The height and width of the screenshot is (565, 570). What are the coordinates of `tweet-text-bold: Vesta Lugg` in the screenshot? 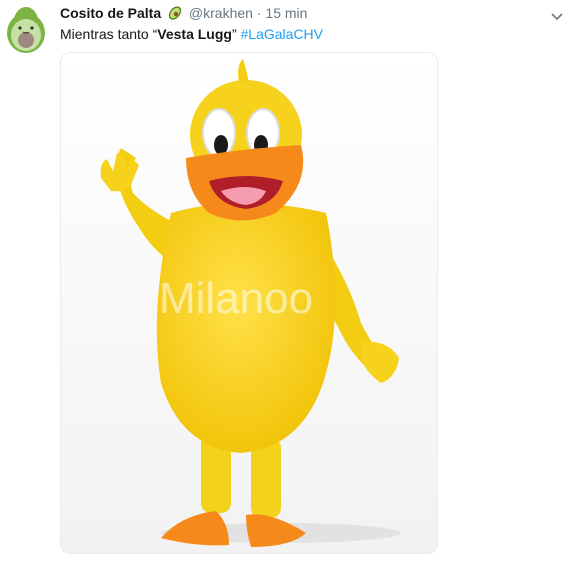 It's located at (194, 34).